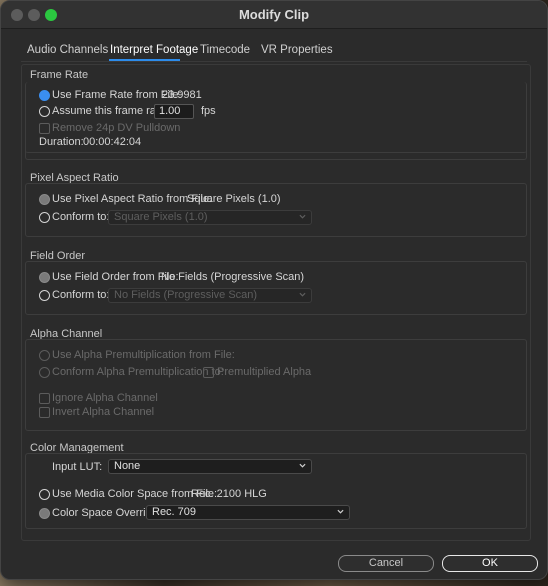  What do you see at coordinates (174, 512) in the screenshot?
I see `color-space-override-value: Rec. 709` at bounding box center [174, 512].